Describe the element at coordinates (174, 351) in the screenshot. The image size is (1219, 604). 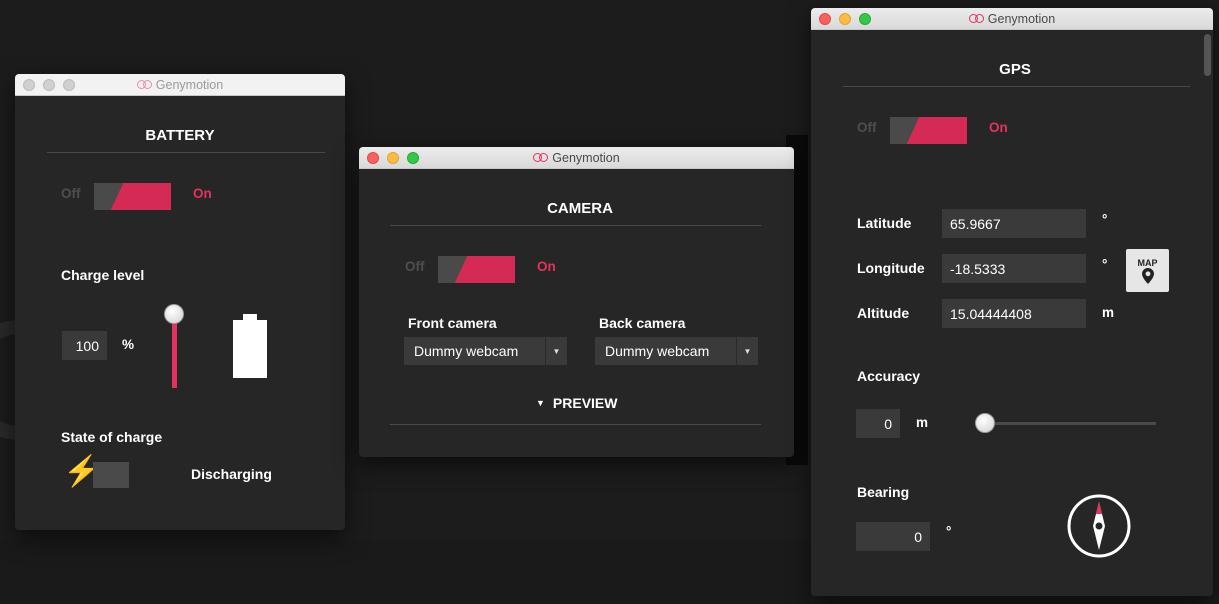
I see `charge-level-slider-track` at that location.